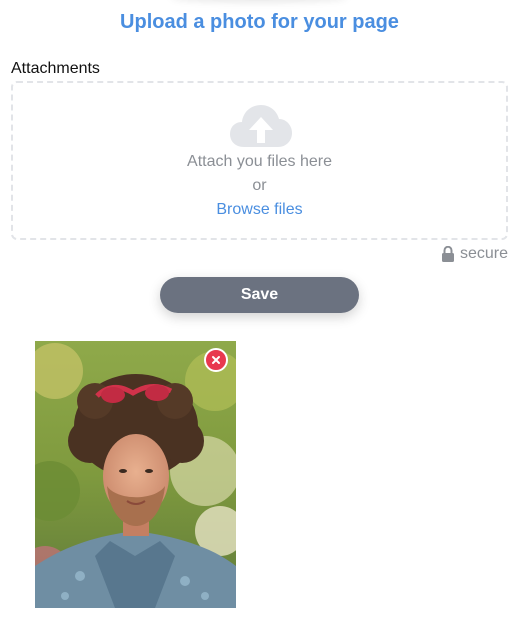 The width and height of the screenshot is (519, 627). I want to click on browse-files-link: Browse files, so click(259, 210).